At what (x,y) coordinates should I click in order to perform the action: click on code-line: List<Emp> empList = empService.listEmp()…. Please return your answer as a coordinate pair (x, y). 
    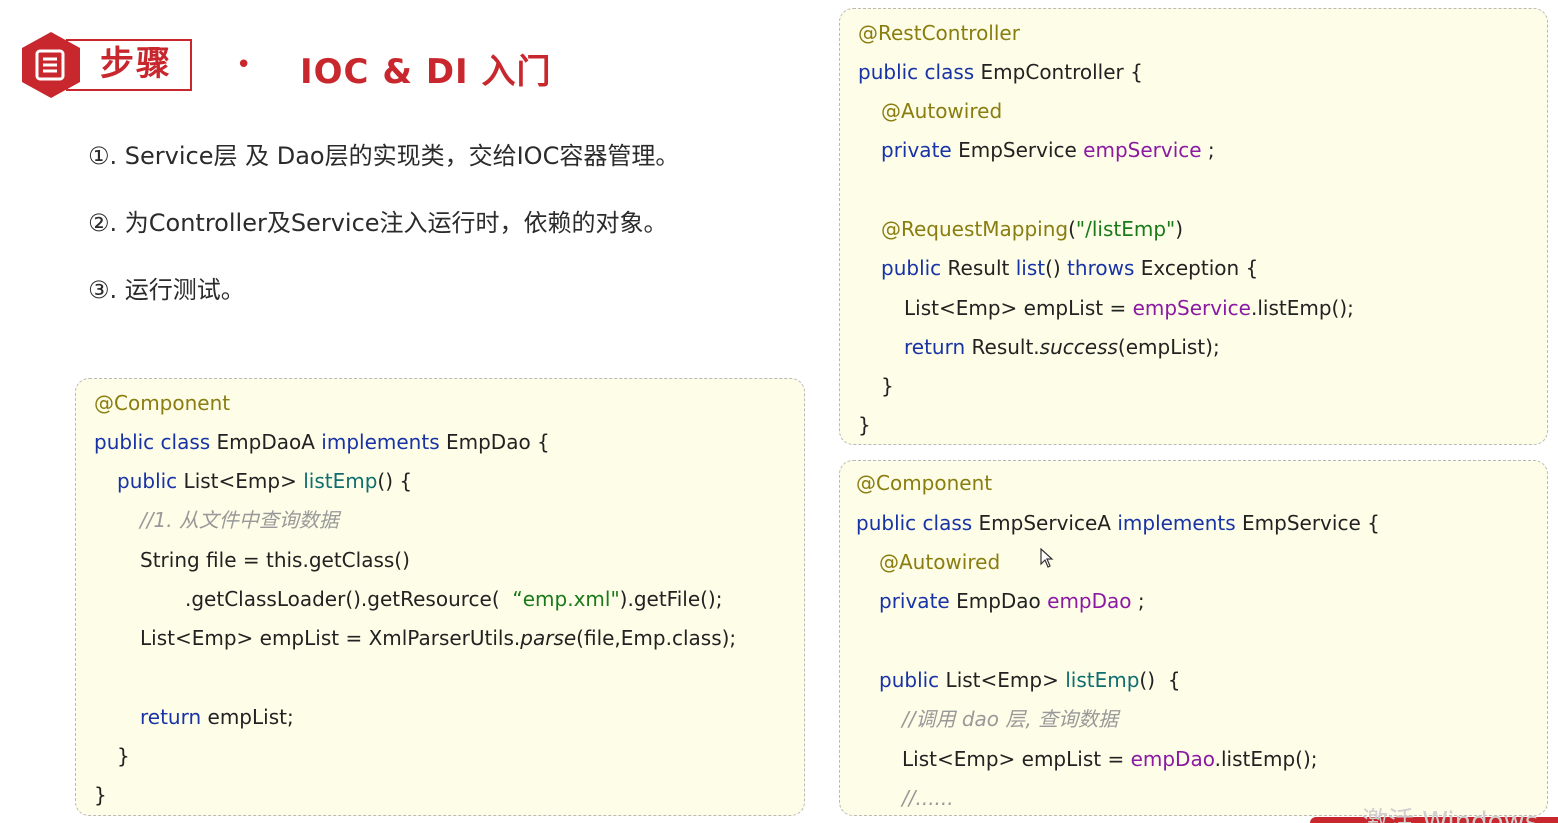
    Looking at the image, I should click on (1129, 308).